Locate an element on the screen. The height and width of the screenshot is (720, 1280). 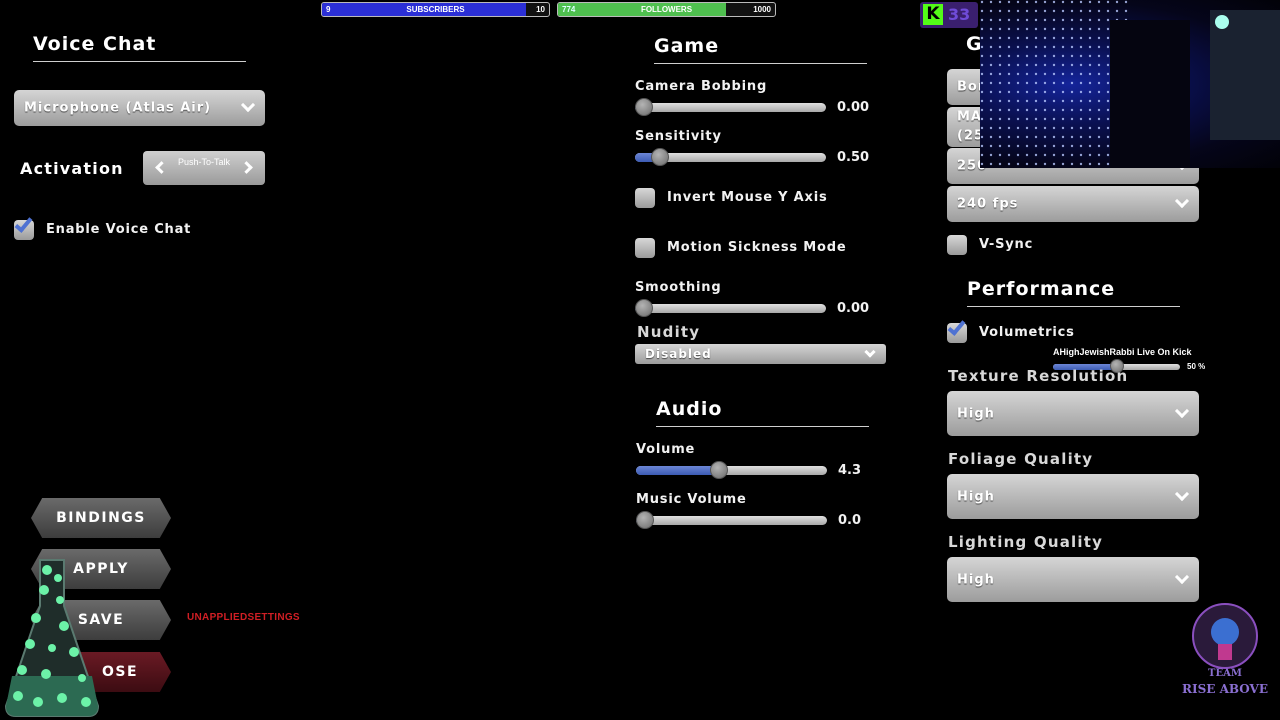
nudity-value: Disabled is located at coordinates (678, 354).